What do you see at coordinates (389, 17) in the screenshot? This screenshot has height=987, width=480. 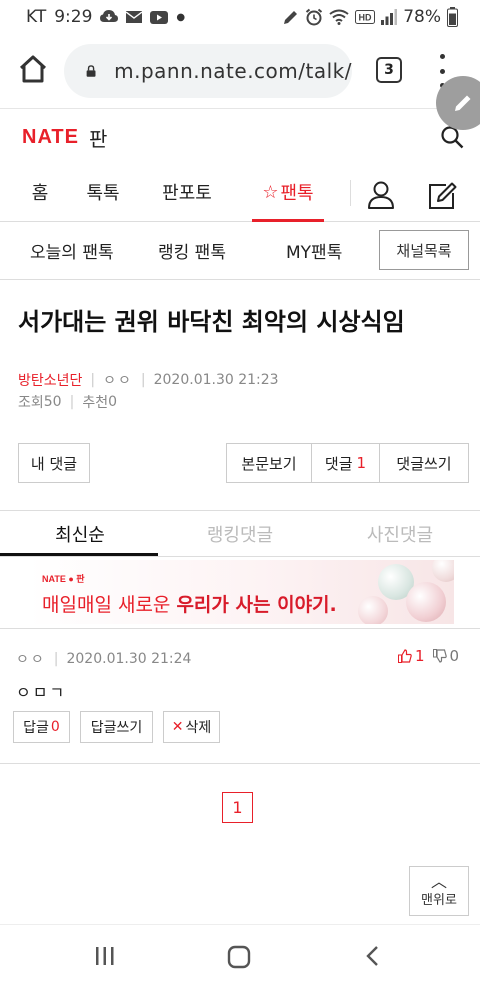 I see `signal-icon` at bounding box center [389, 17].